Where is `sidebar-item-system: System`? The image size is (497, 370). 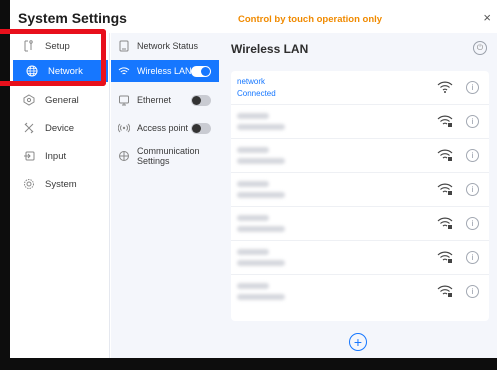 sidebar-item-system: System is located at coordinates (60, 184).